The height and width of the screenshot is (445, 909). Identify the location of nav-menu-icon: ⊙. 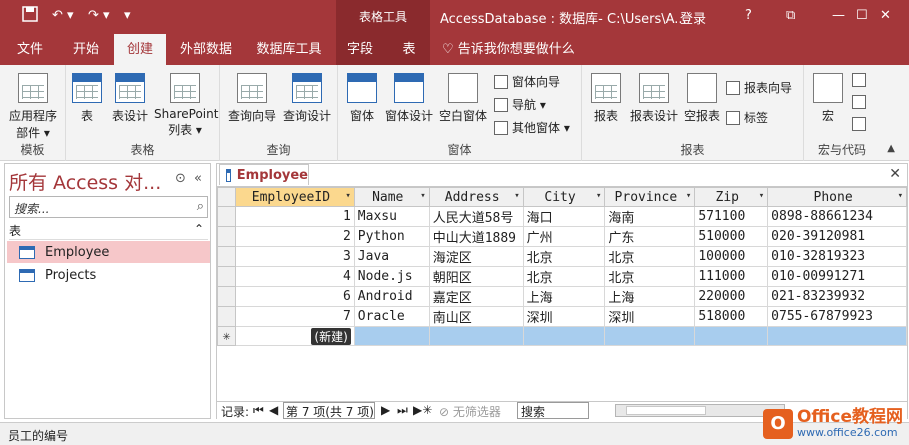
(180, 178).